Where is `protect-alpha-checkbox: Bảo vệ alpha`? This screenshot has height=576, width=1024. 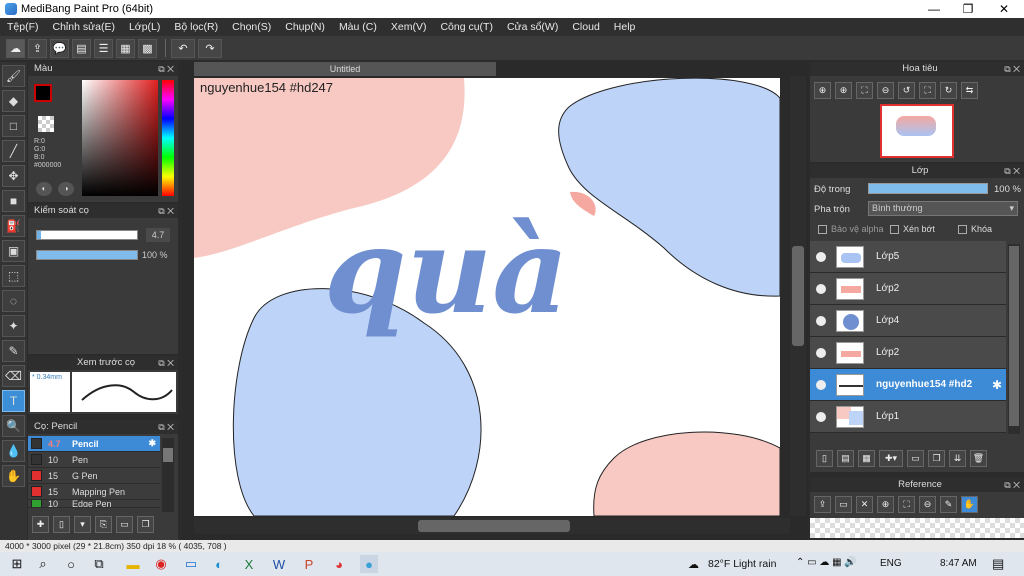 protect-alpha-checkbox: Bảo vệ alpha is located at coordinates (851, 229).